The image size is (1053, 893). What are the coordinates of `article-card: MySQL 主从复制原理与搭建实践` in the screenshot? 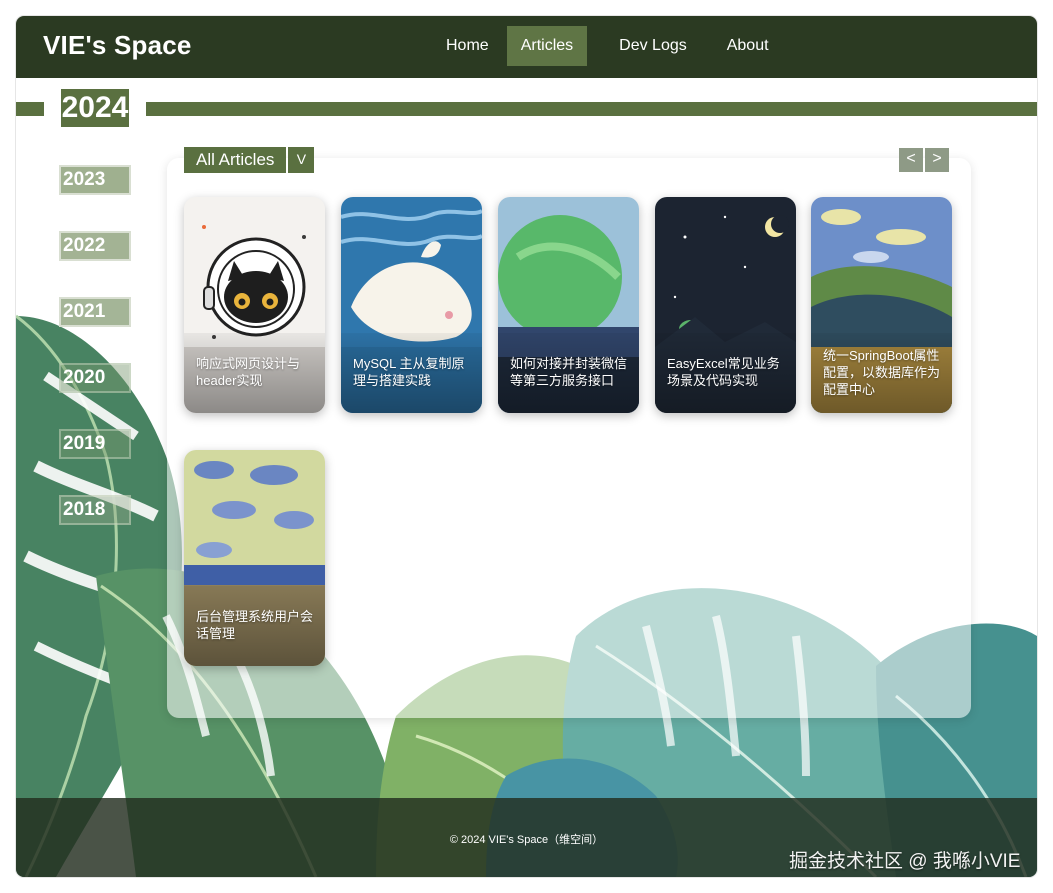 It's located at (411, 305).